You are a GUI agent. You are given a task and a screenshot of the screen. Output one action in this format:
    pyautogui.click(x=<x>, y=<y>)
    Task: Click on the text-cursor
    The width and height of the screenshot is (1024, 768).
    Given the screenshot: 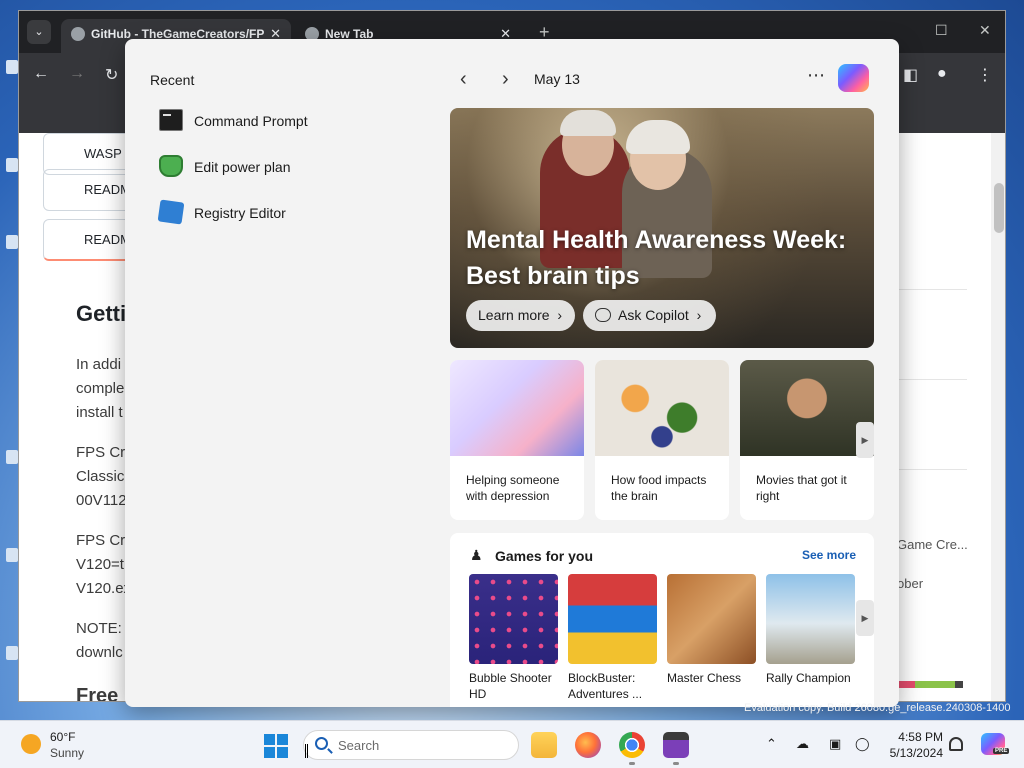 What is the action you would take?
    pyautogui.click(x=306, y=751)
    